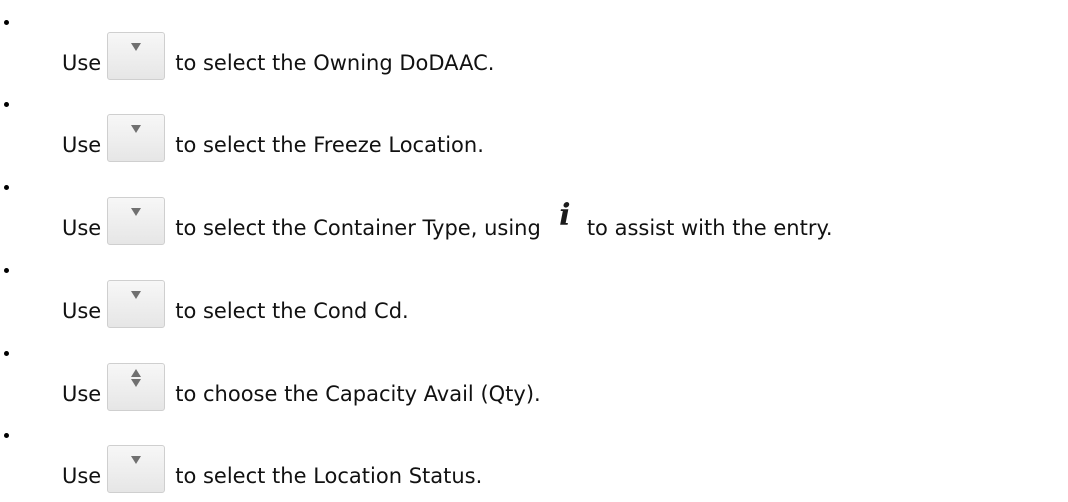 This screenshot has width=1068, height=502. Describe the element at coordinates (709, 228) in the screenshot. I see `instruction-text-continued: to assist with the entry.` at that location.